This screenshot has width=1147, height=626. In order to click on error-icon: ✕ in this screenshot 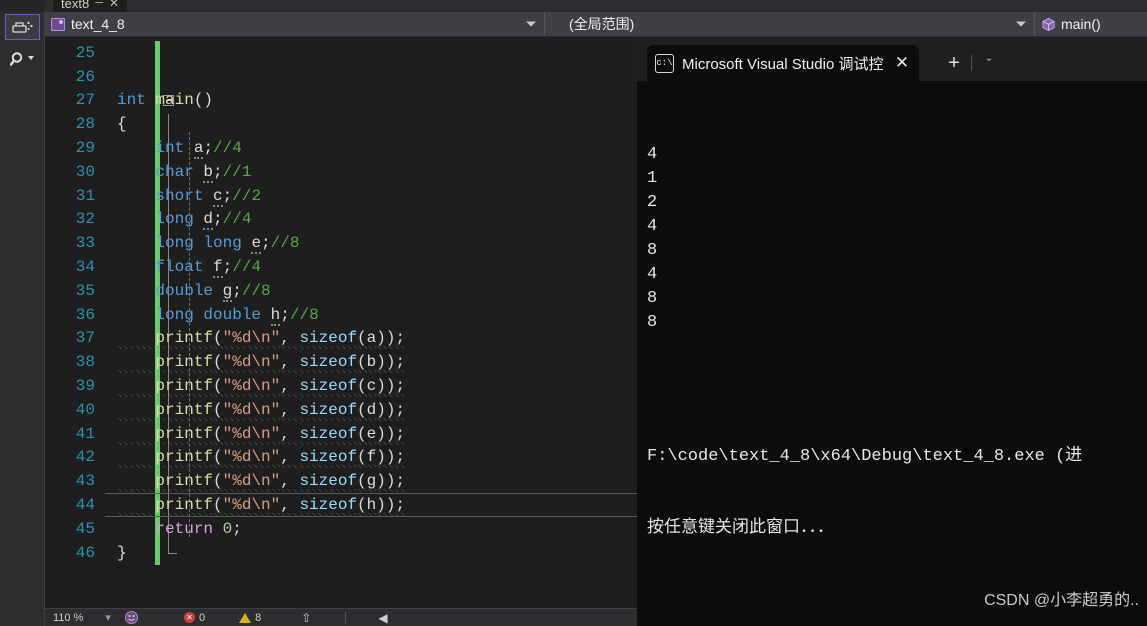, I will do `click(189, 617)`.